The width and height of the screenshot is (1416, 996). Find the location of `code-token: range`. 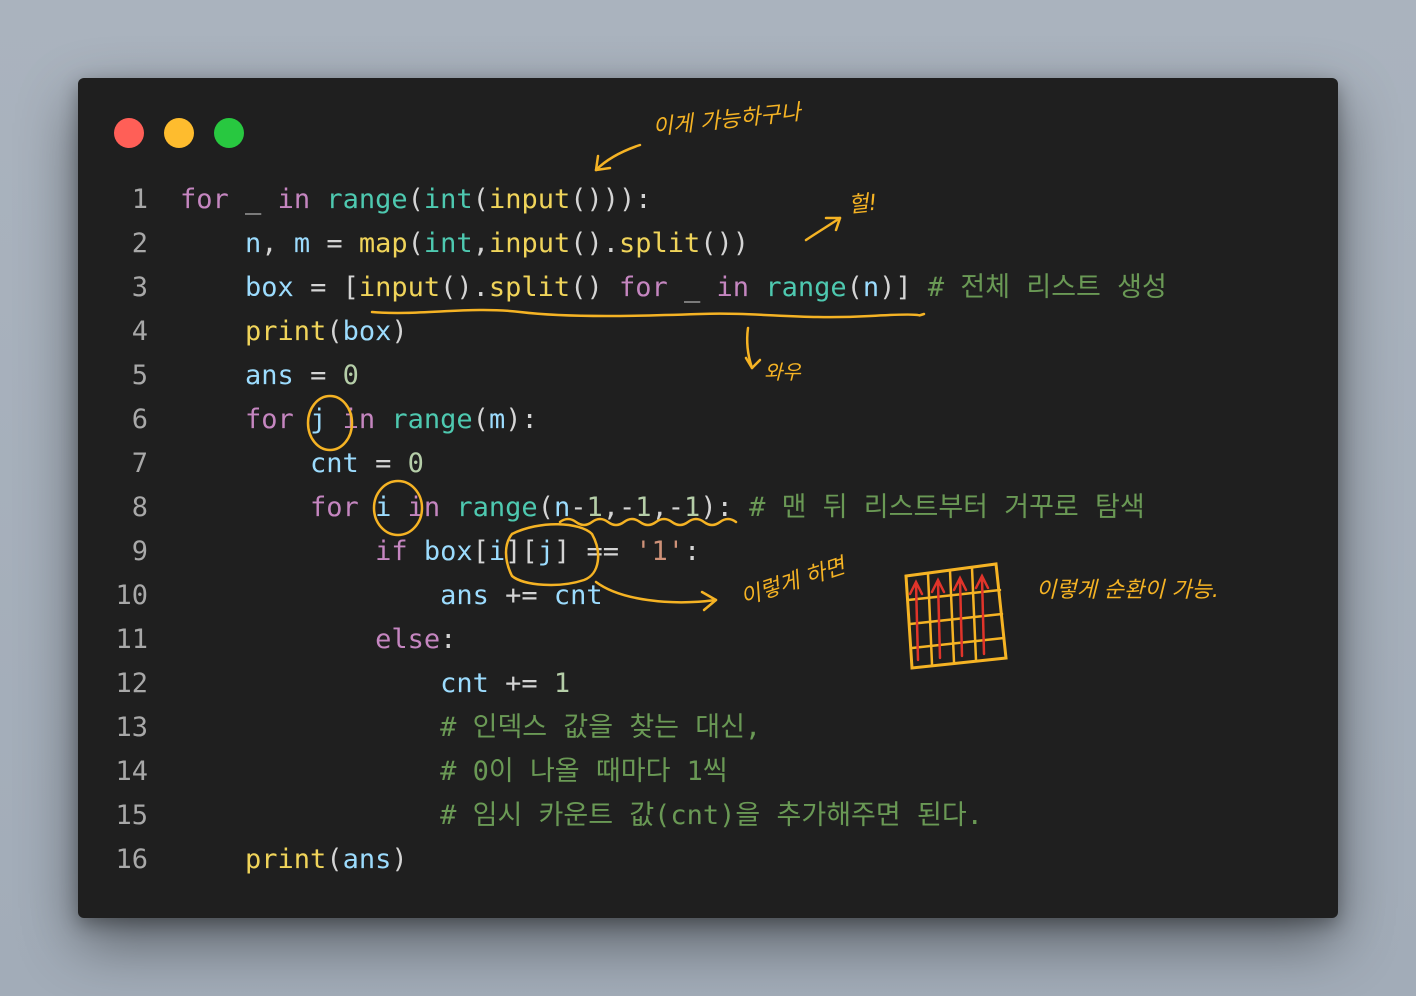

code-token: range is located at coordinates (497, 507).